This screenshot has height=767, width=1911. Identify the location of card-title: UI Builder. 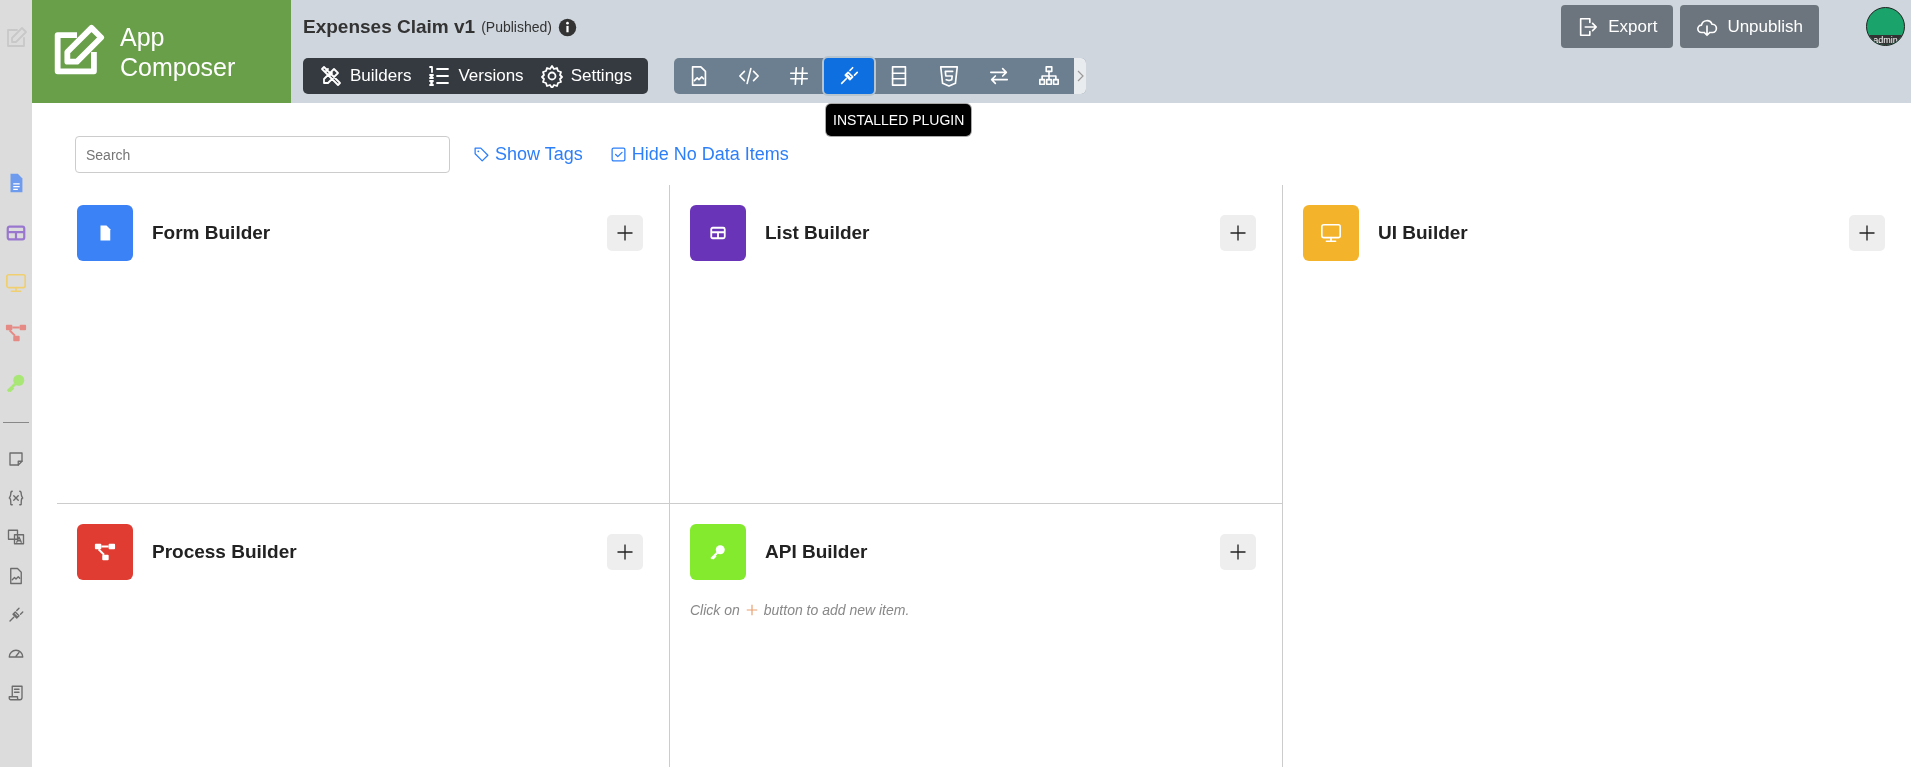
(1423, 233).